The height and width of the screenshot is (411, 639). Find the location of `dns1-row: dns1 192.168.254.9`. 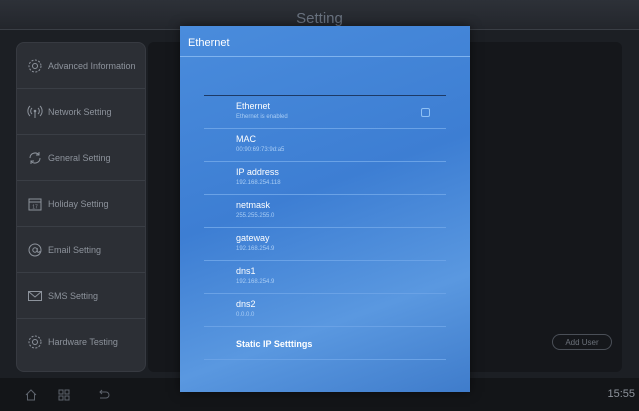

dns1-row: dns1 192.168.254.9 is located at coordinates (325, 277).